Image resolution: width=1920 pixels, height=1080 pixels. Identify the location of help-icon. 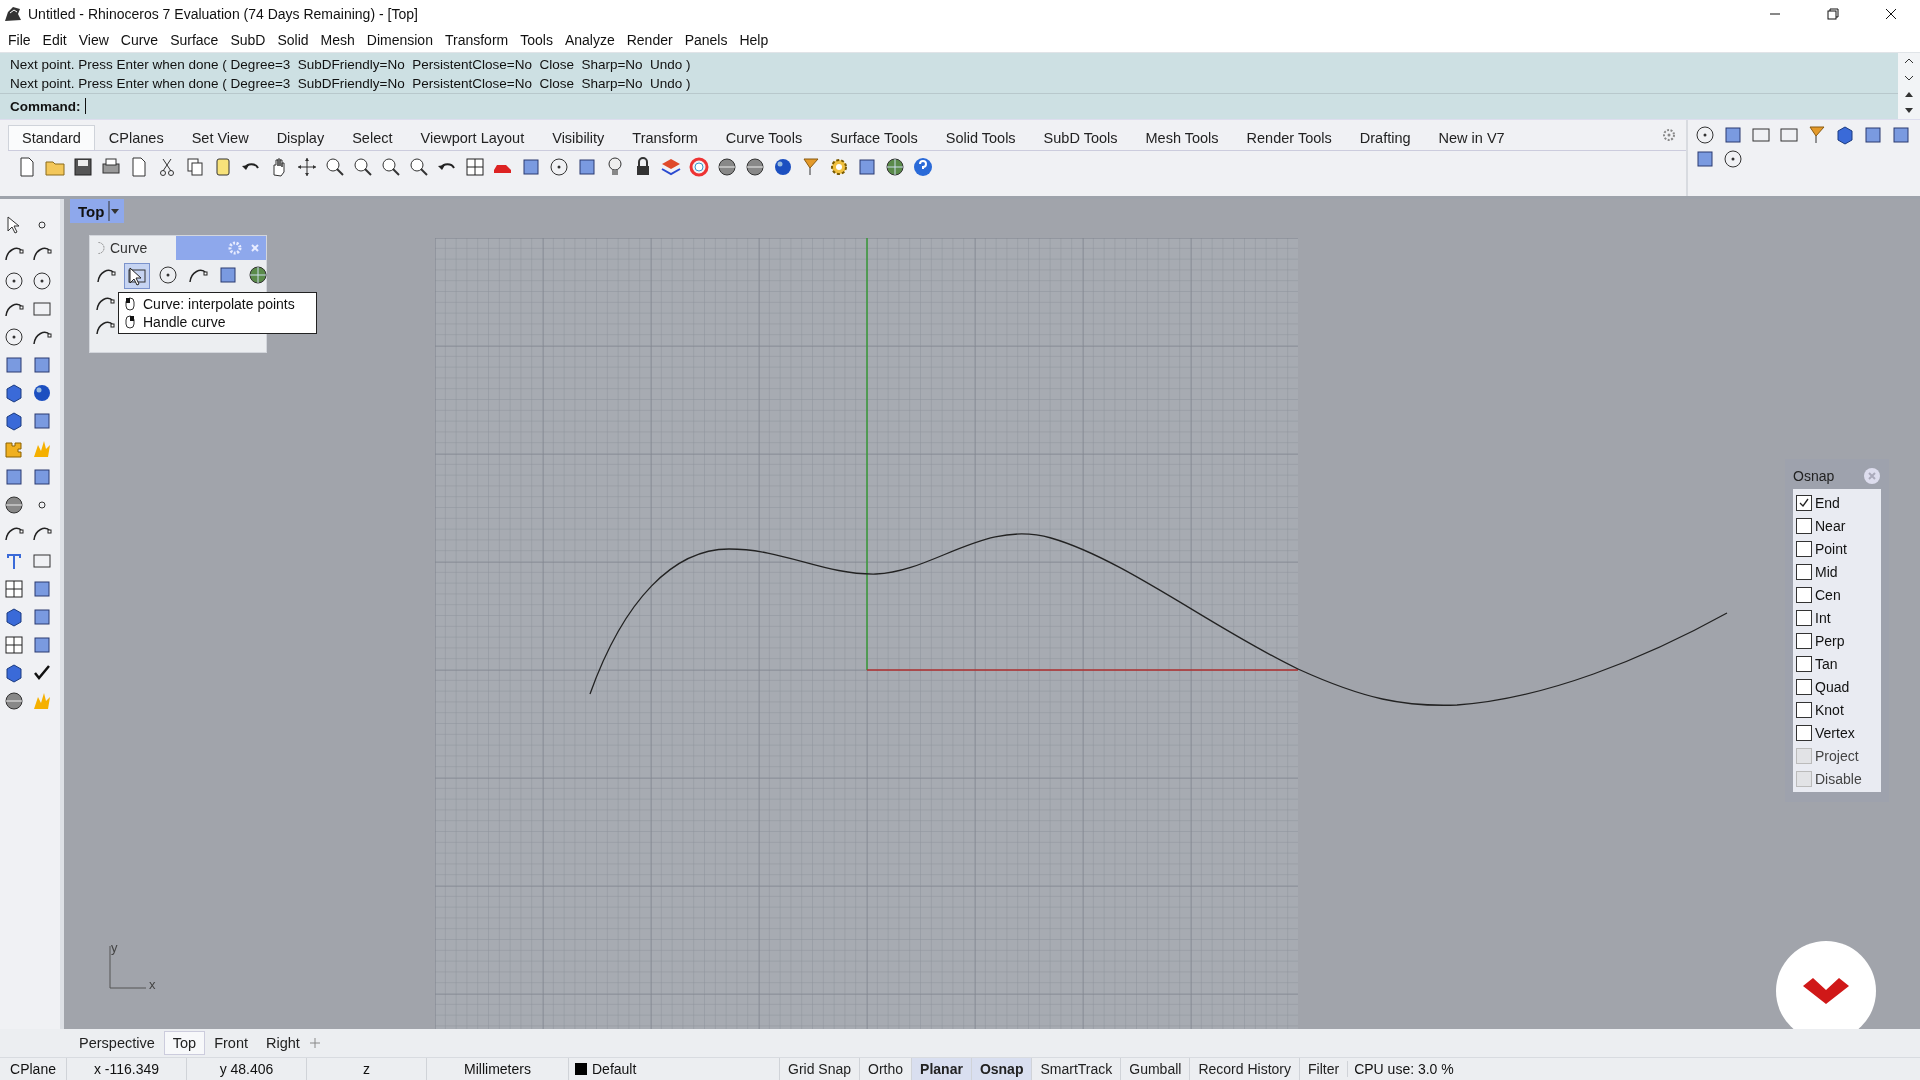
(923, 167).